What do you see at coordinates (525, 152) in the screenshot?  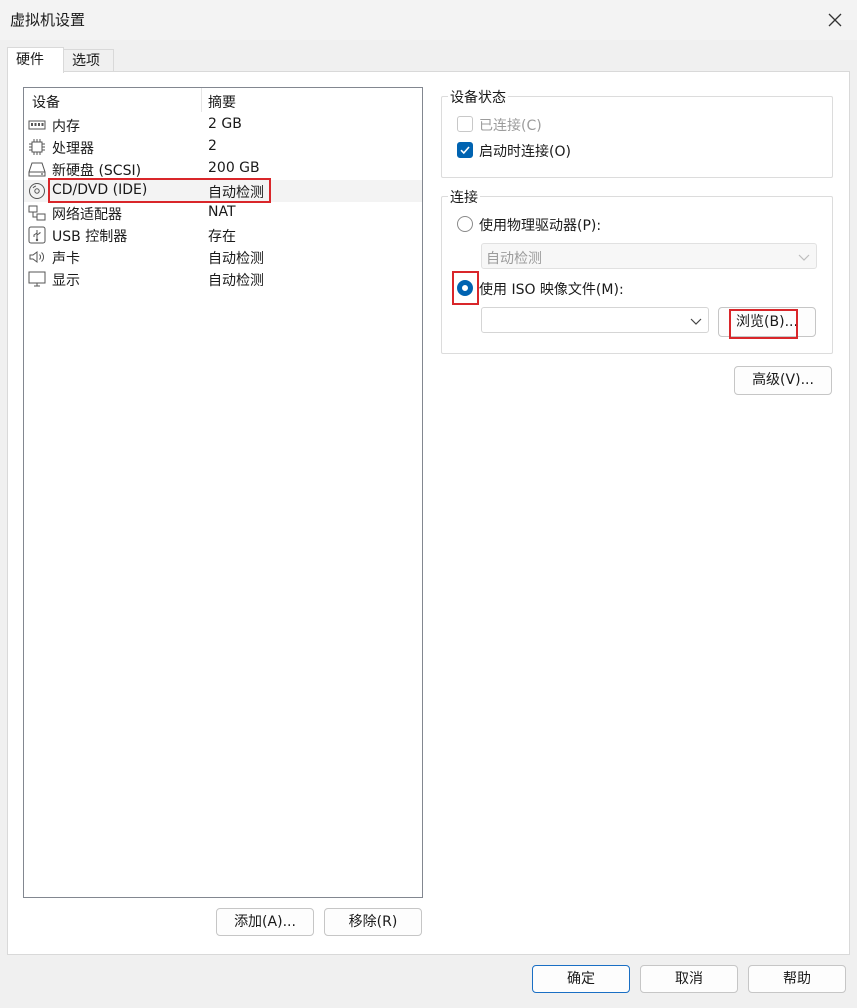 I see `connect-on-startup-label: 启动时连接(O)` at bounding box center [525, 152].